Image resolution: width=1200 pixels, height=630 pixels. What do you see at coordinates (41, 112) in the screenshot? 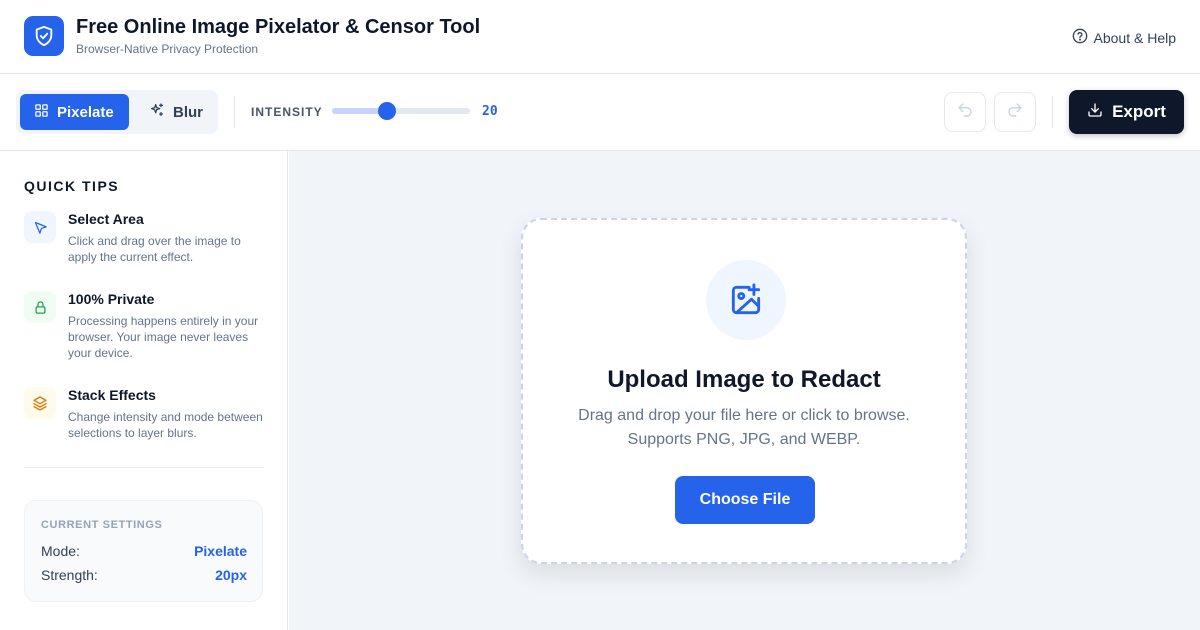
I see `grid-icon` at bounding box center [41, 112].